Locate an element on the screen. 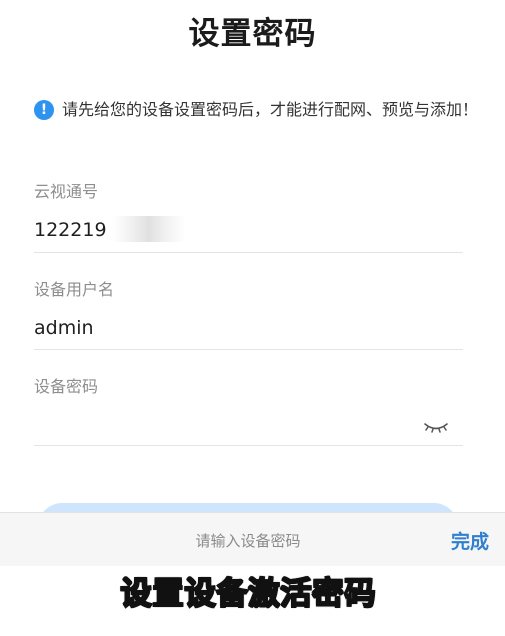 The width and height of the screenshot is (505, 636). notice: ! 请先给您的设备设置密码后，才能进行配网、预览与添加！ is located at coordinates (259, 109).